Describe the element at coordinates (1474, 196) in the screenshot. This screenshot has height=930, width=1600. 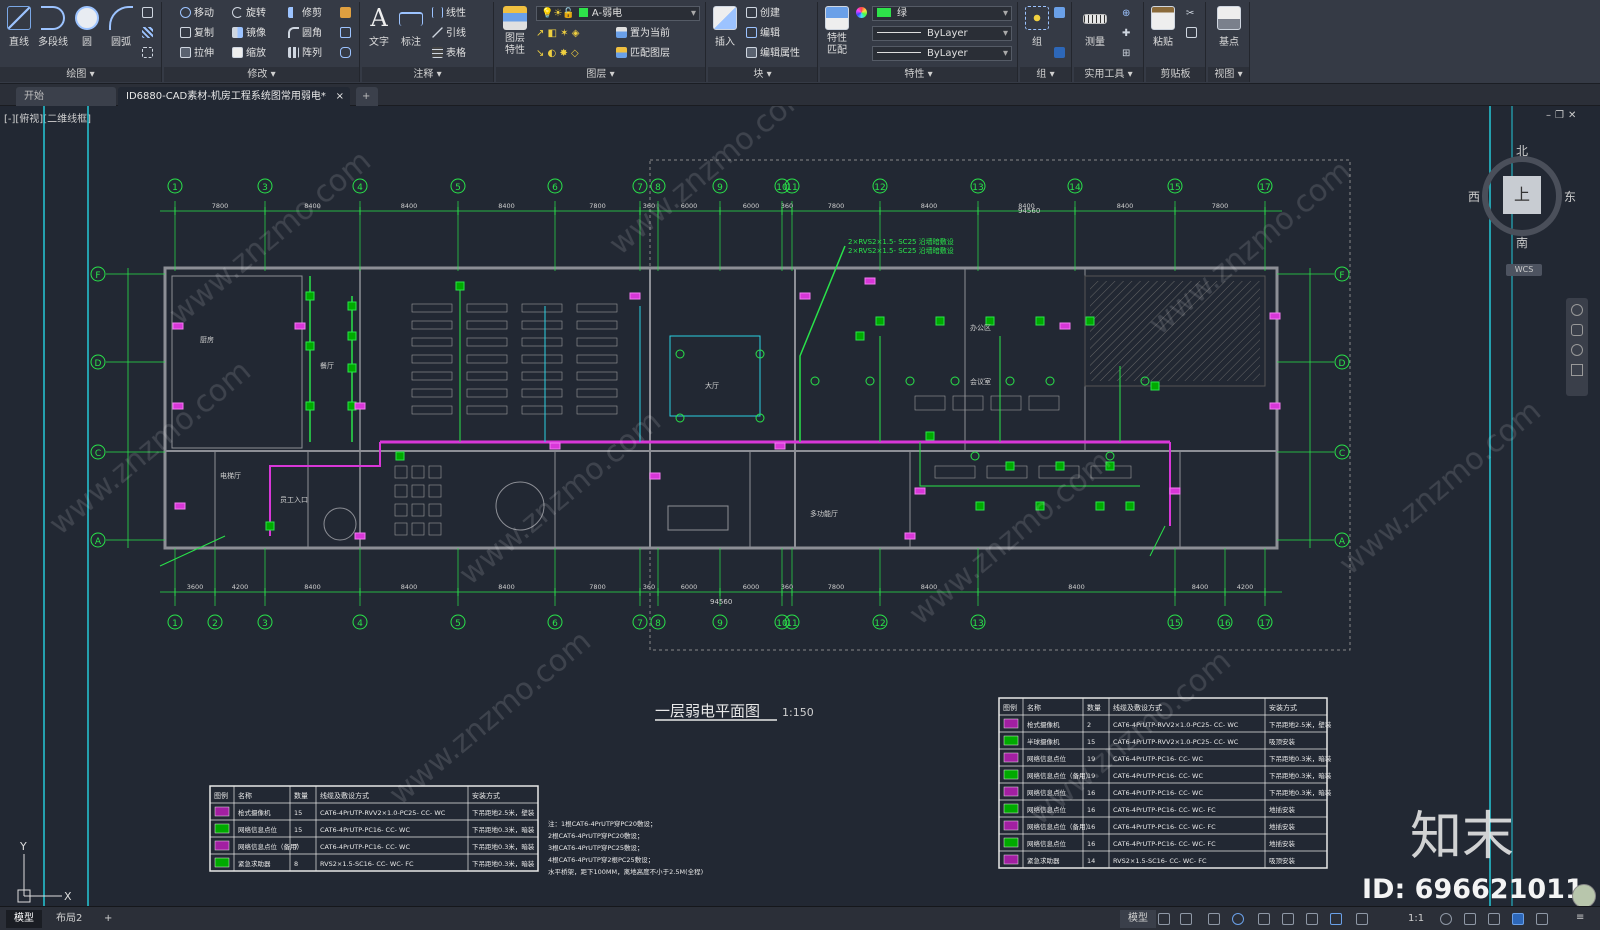
I see `compass-west: 西` at that location.